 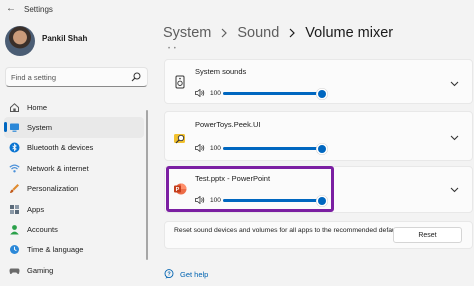 What do you see at coordinates (14, 127) in the screenshot?
I see `monitor-icon` at bounding box center [14, 127].